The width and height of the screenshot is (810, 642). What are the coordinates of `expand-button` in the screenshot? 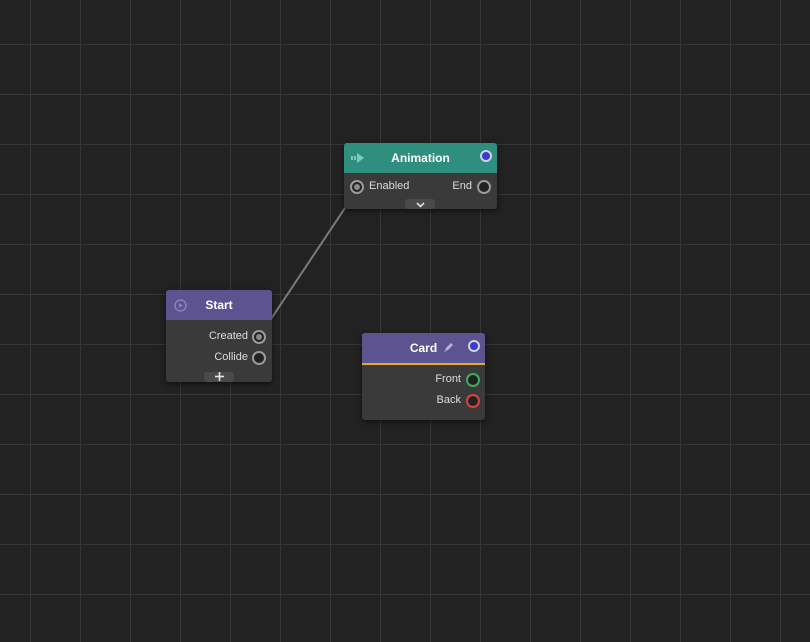 It's located at (420, 204).